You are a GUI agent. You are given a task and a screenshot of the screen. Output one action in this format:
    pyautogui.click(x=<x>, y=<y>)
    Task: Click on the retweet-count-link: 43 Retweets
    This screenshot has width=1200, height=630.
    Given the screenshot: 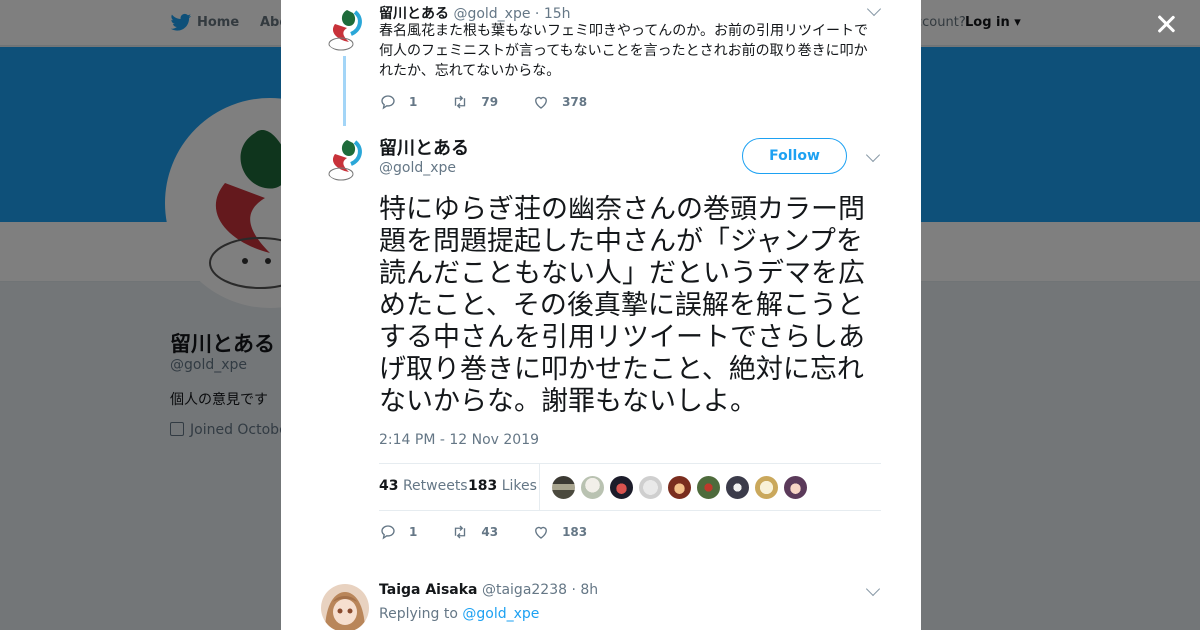 What is the action you would take?
    pyautogui.click(x=423, y=486)
    